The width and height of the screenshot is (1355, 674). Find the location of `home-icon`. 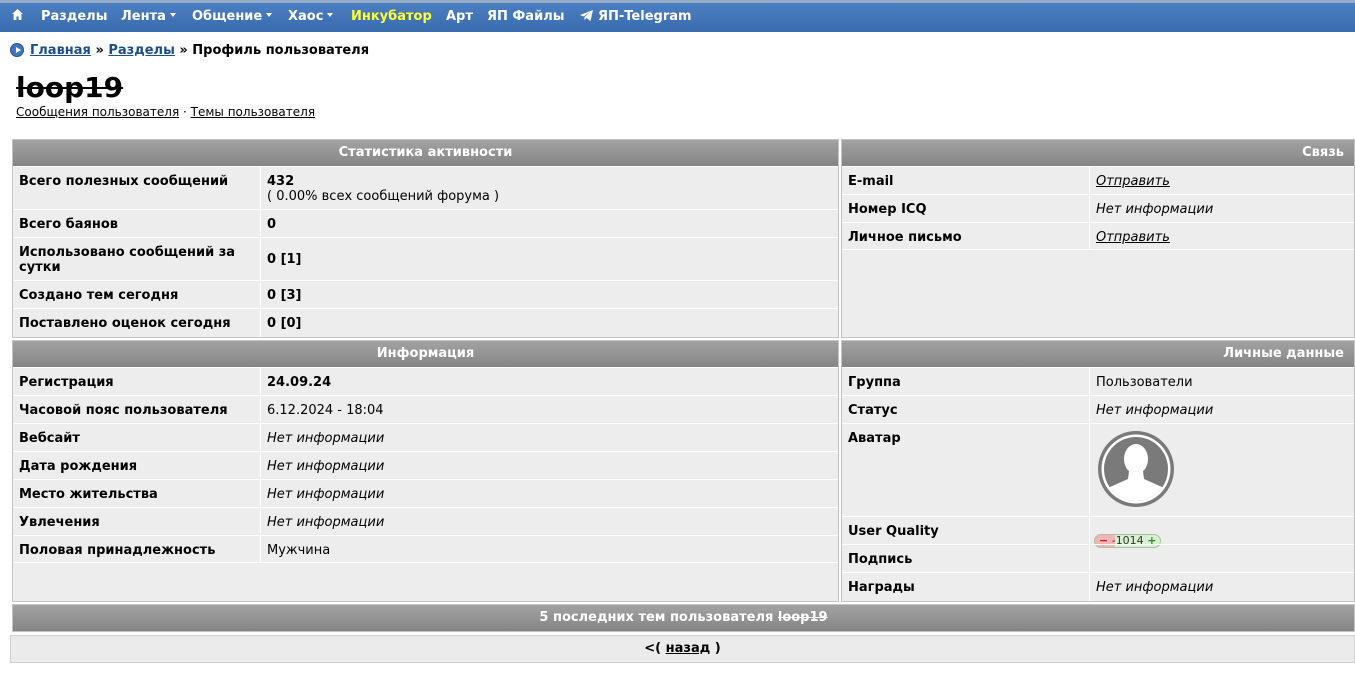

home-icon is located at coordinates (17, 16).